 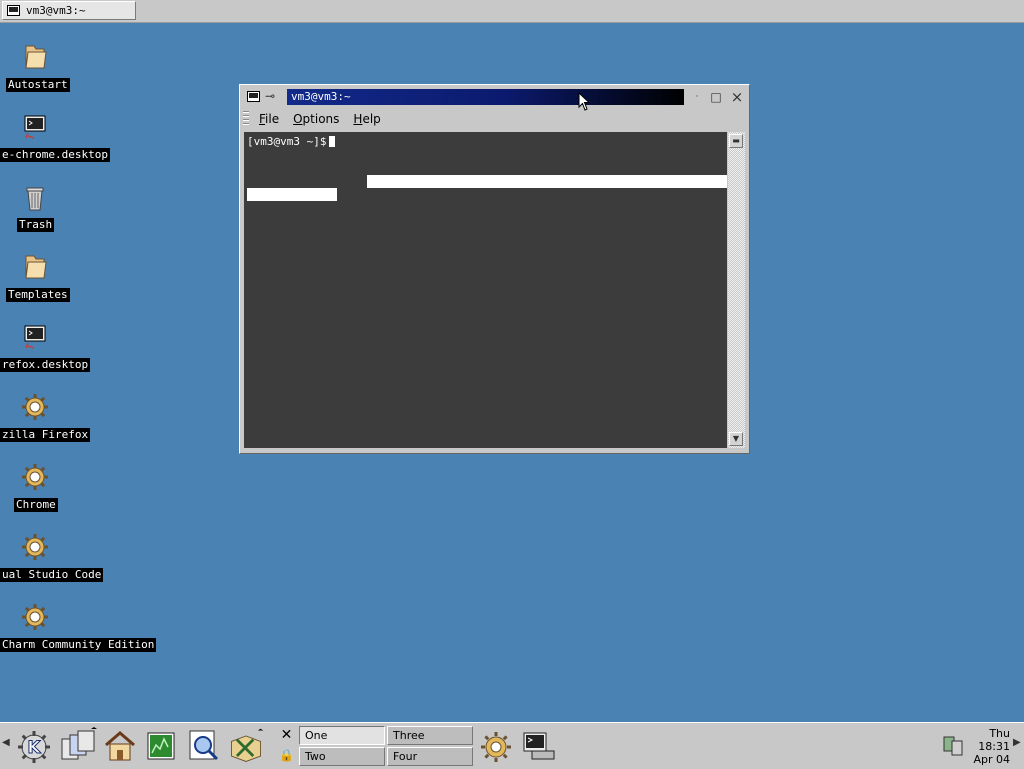 What do you see at coordinates (38, 85) in the screenshot?
I see `desktop-icon-label: Autostart` at bounding box center [38, 85].